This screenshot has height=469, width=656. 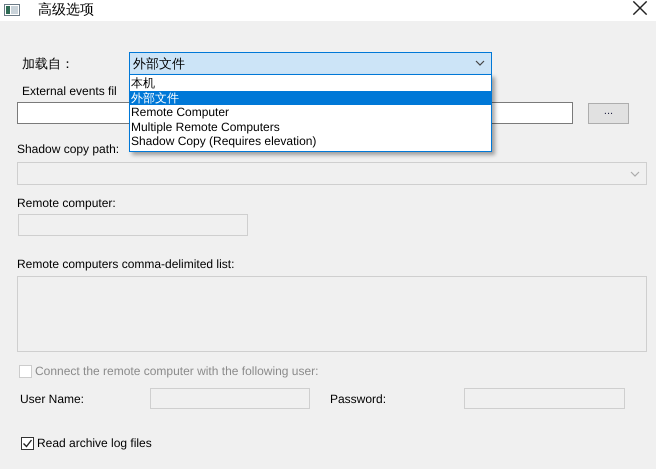 What do you see at coordinates (94, 443) in the screenshot?
I see `checkbox-label: Read archive log files` at bounding box center [94, 443].